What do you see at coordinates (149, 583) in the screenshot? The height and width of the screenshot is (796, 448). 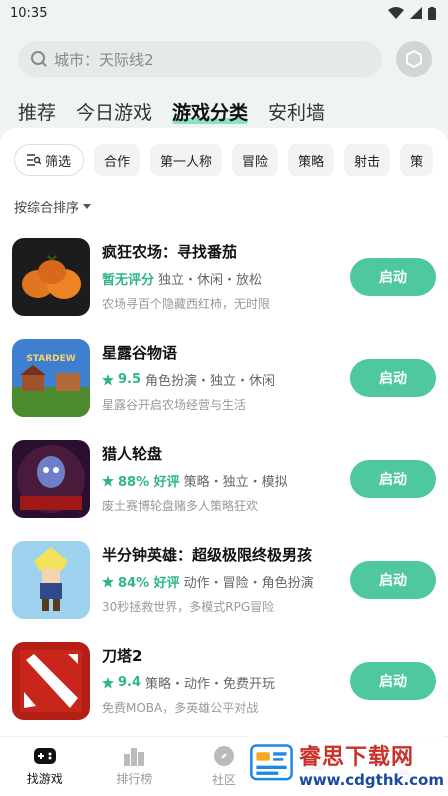 I see `game-score: 84% 好评` at bounding box center [149, 583].